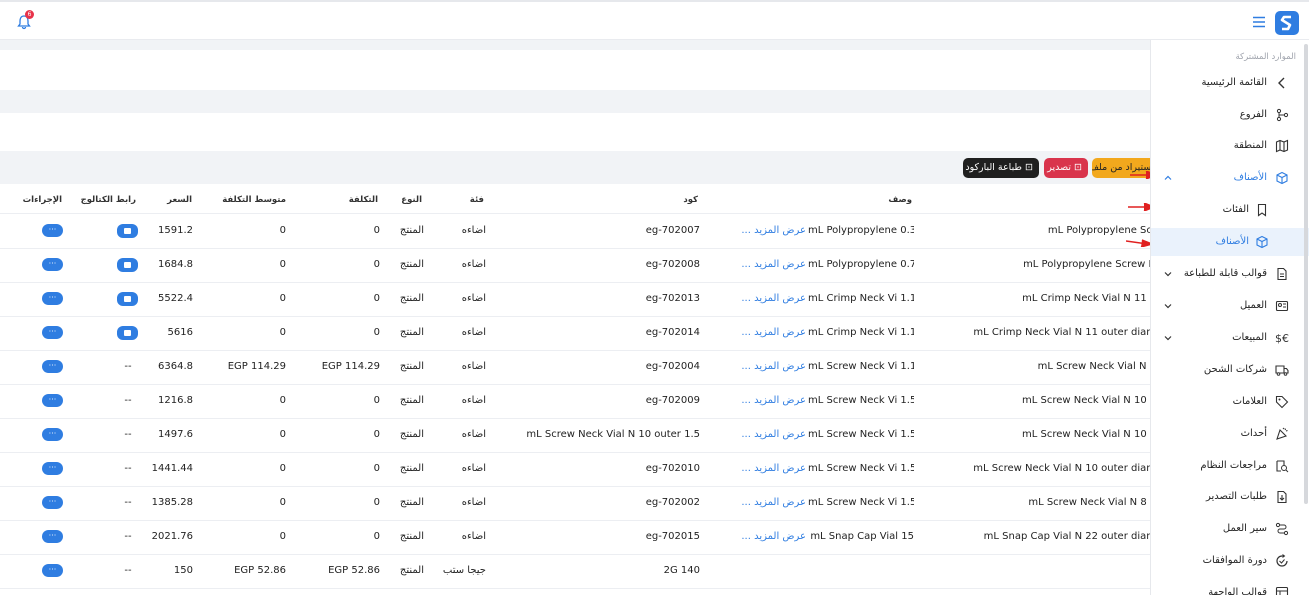 This screenshot has width=1309, height=595. What do you see at coordinates (1230, 338) in the screenshot?
I see `sidebar-item-8: $€ المبيعات` at bounding box center [1230, 338].